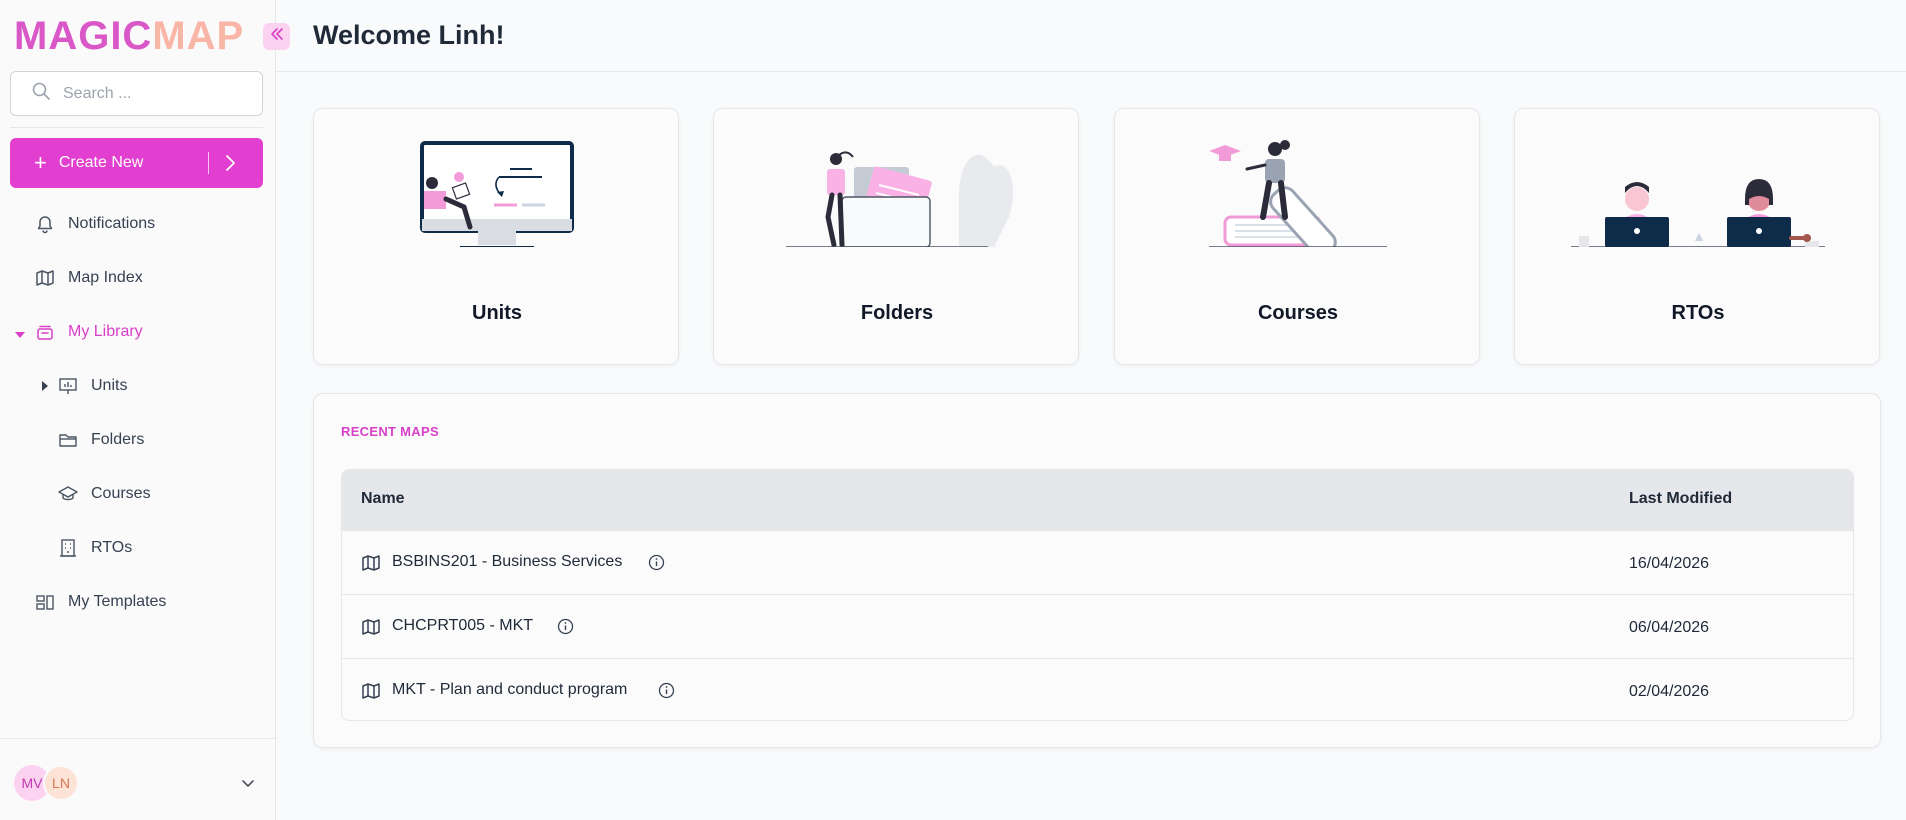 This screenshot has width=1906, height=820. What do you see at coordinates (109, 385) in the screenshot?
I see `nav-units-label: Units` at bounding box center [109, 385].